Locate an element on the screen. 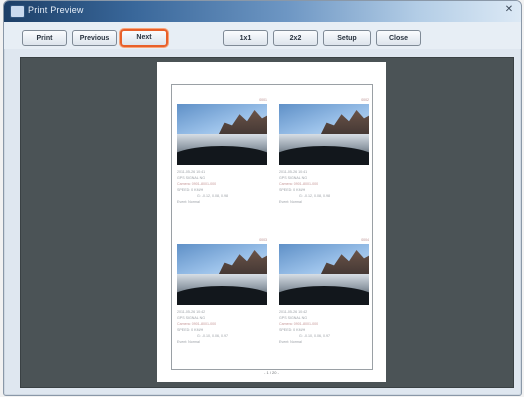  card-tag: 0002 is located at coordinates (365, 100).